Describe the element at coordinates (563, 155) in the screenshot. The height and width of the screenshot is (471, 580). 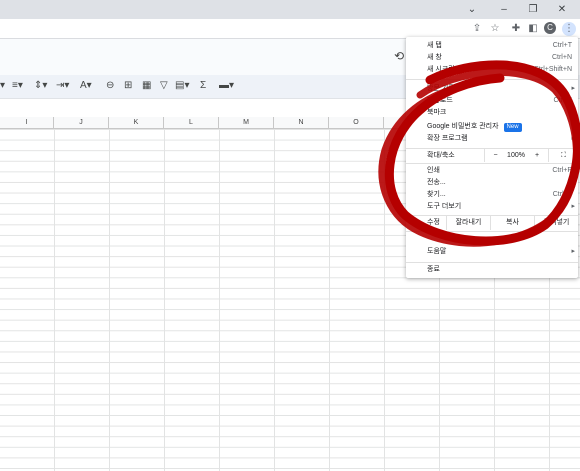
I see `fullscreen-icon: ⛶` at that location.